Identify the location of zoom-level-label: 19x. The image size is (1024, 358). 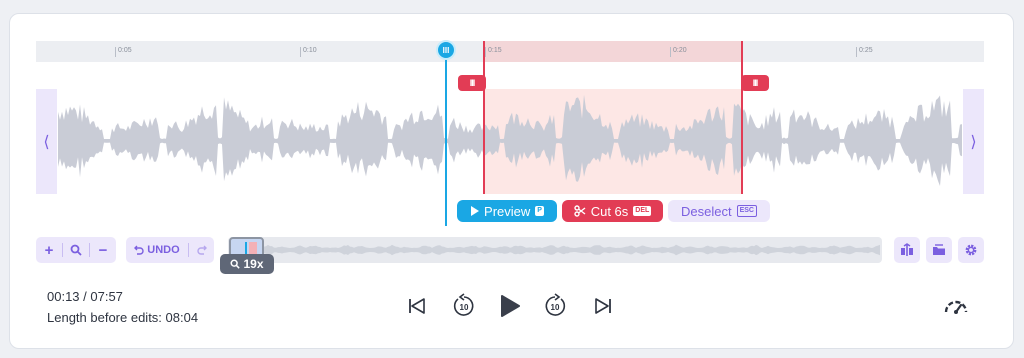
(253, 264).